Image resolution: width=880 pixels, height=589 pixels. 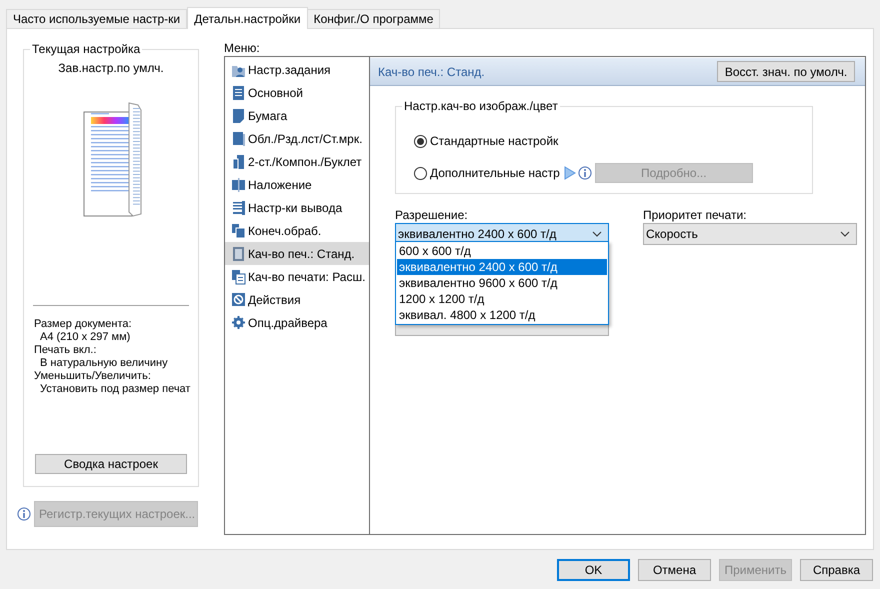 I want to click on stack-icon, so click(x=238, y=208).